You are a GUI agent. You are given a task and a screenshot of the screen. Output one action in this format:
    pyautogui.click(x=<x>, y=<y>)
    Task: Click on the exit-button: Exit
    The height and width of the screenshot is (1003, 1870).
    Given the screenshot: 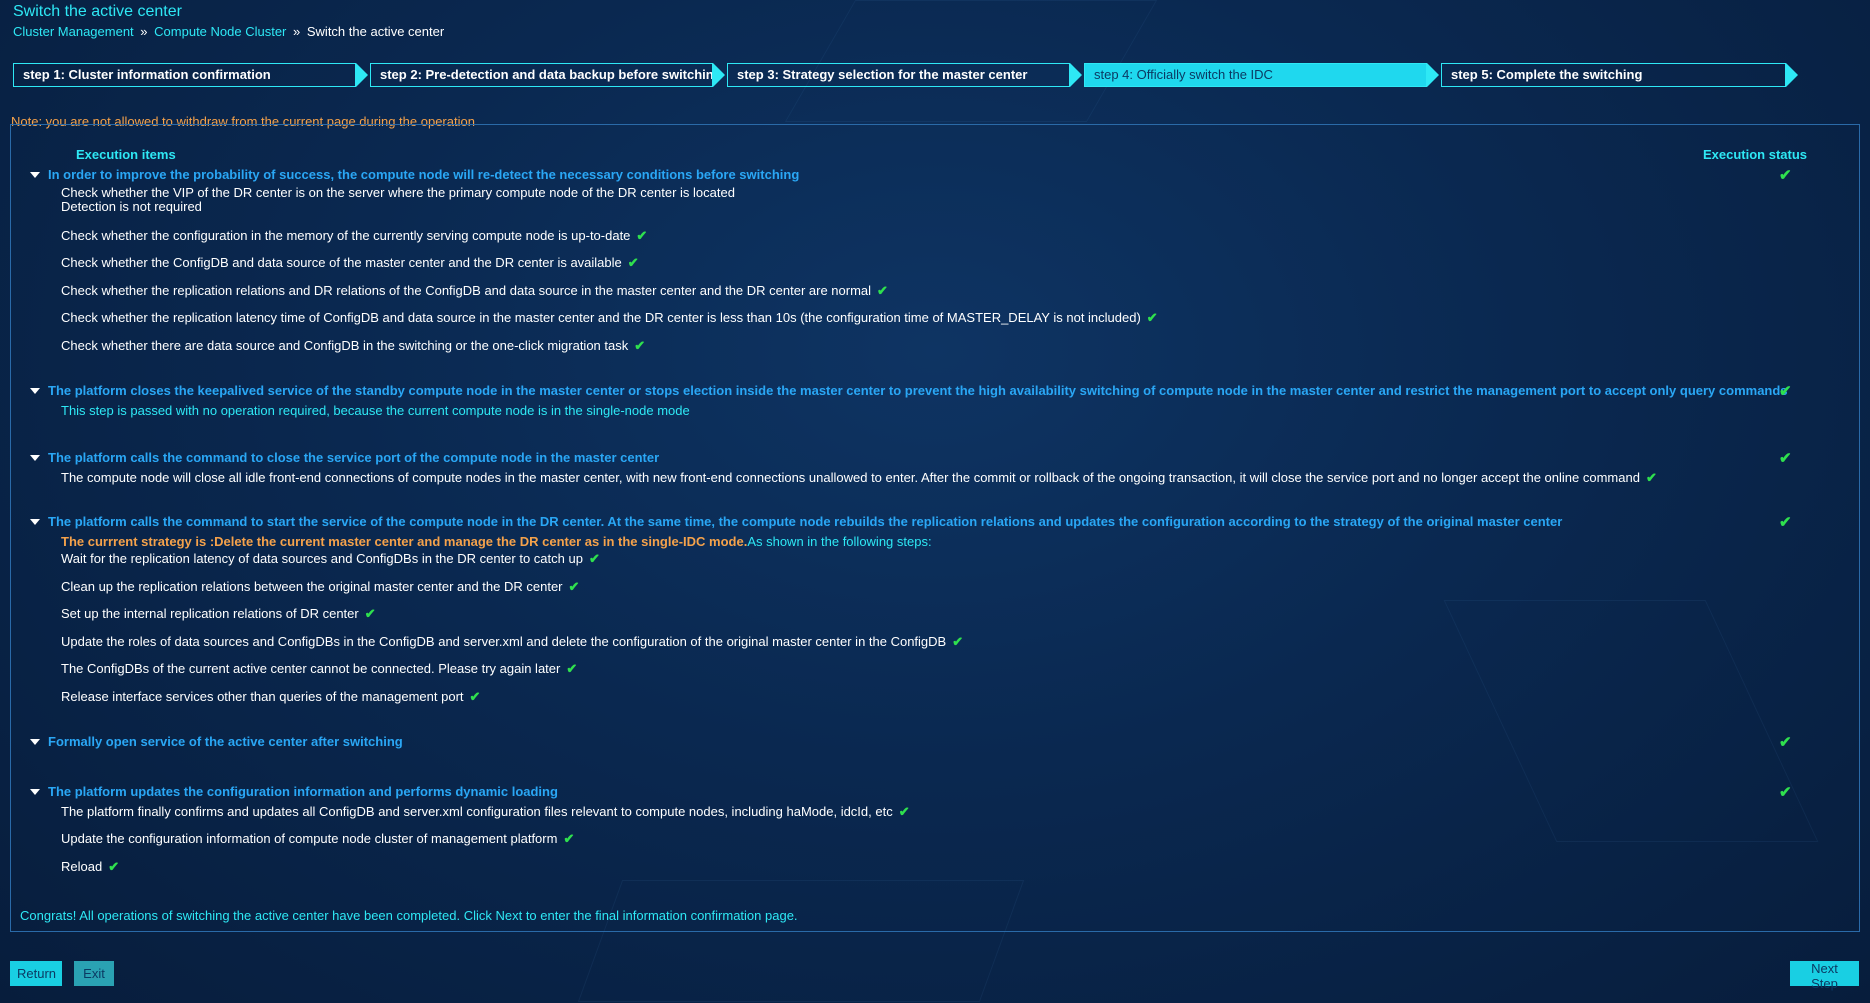 What is the action you would take?
    pyautogui.click(x=94, y=973)
    